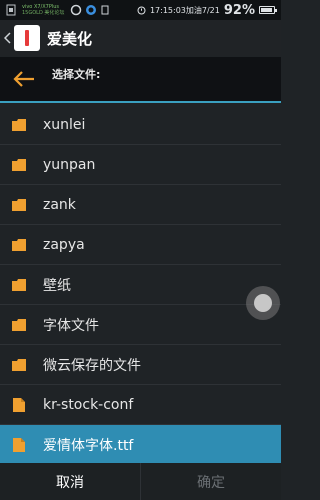 The image size is (320, 500). I want to click on carrier-line2: 15GOLD 美化论坛, so click(43, 13).